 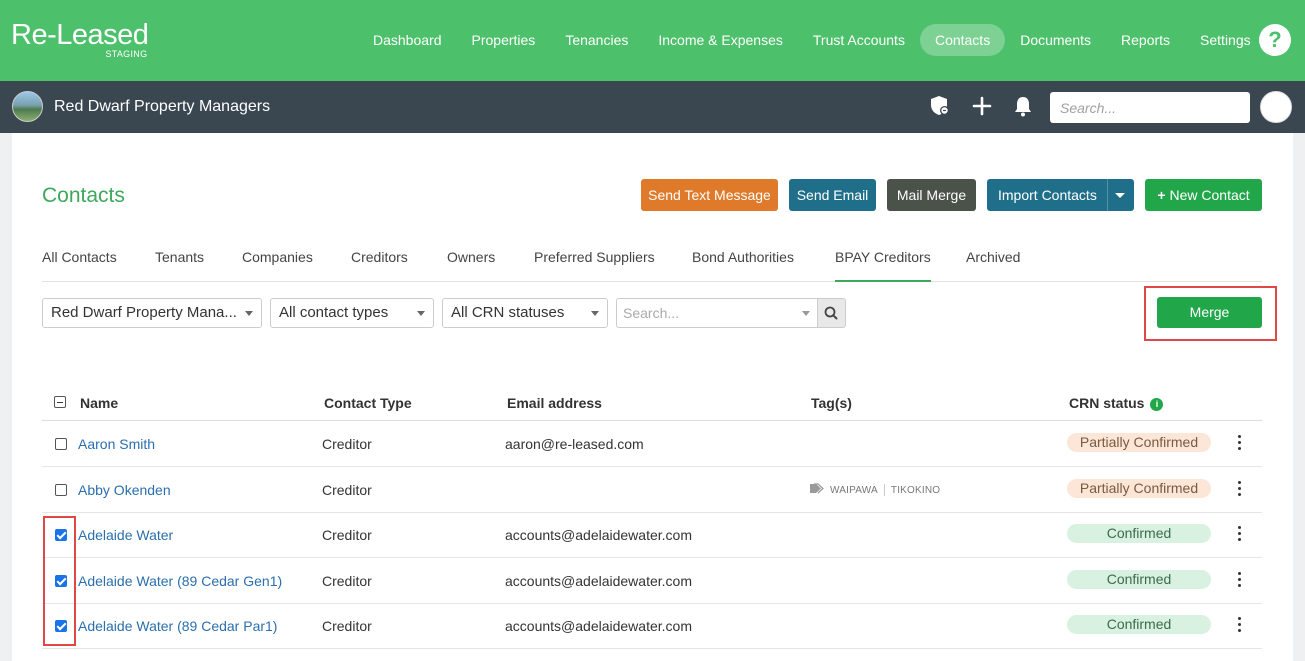 I want to click on nav-item-properties: Properties, so click(x=504, y=40).